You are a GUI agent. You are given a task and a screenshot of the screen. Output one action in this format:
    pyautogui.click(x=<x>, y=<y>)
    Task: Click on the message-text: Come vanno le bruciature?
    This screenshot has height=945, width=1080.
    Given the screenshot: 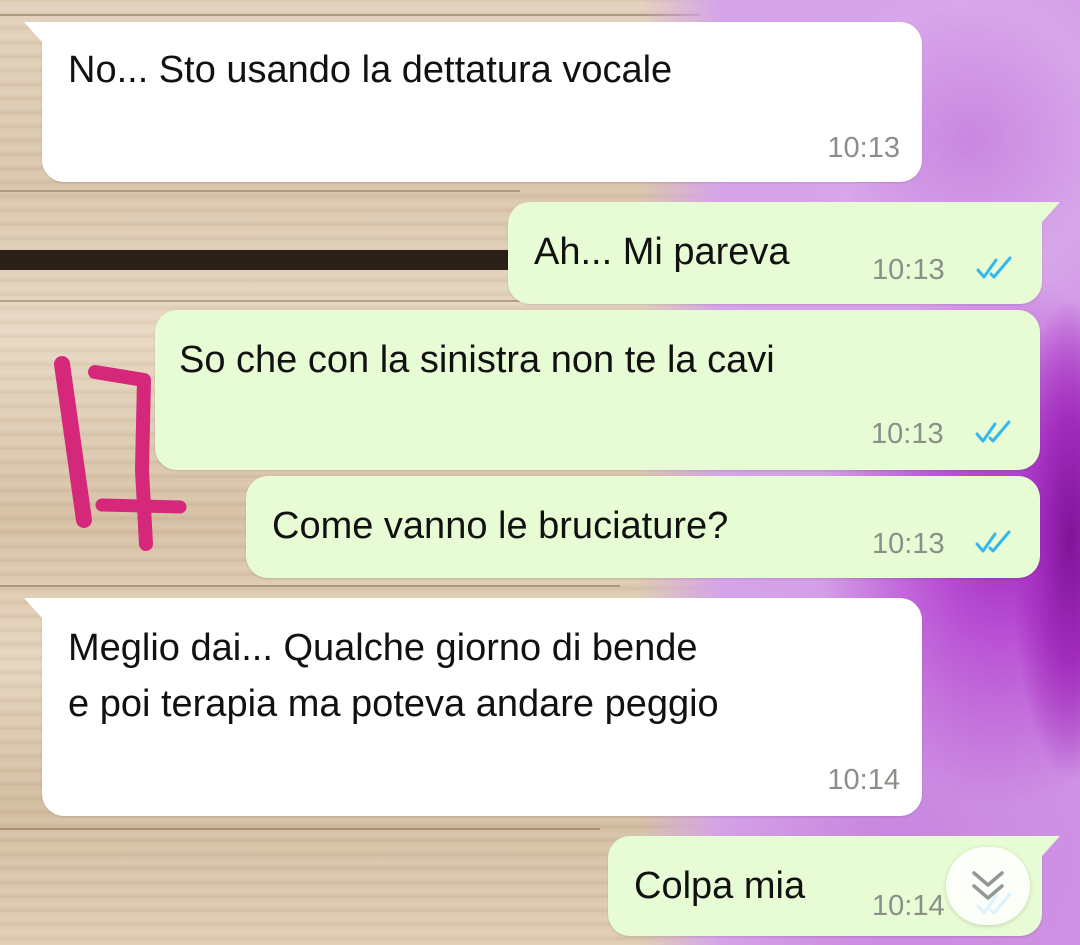 What is the action you would take?
    pyautogui.click(x=500, y=526)
    